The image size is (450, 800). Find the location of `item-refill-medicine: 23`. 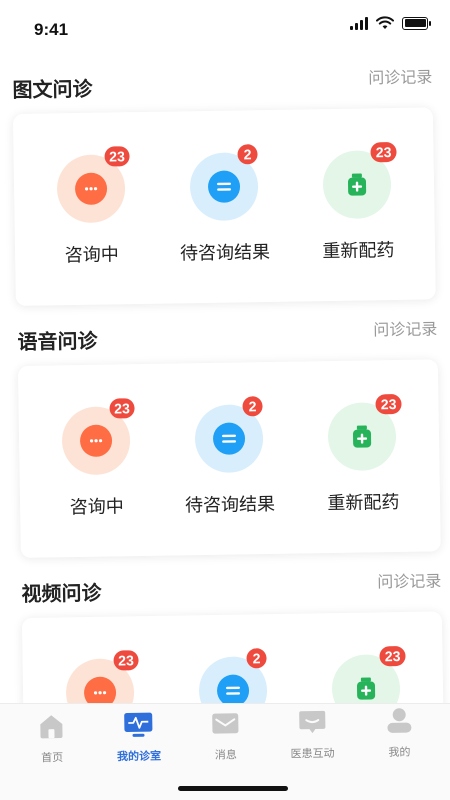

item-refill-medicine: 23 is located at coordinates (366, 674).